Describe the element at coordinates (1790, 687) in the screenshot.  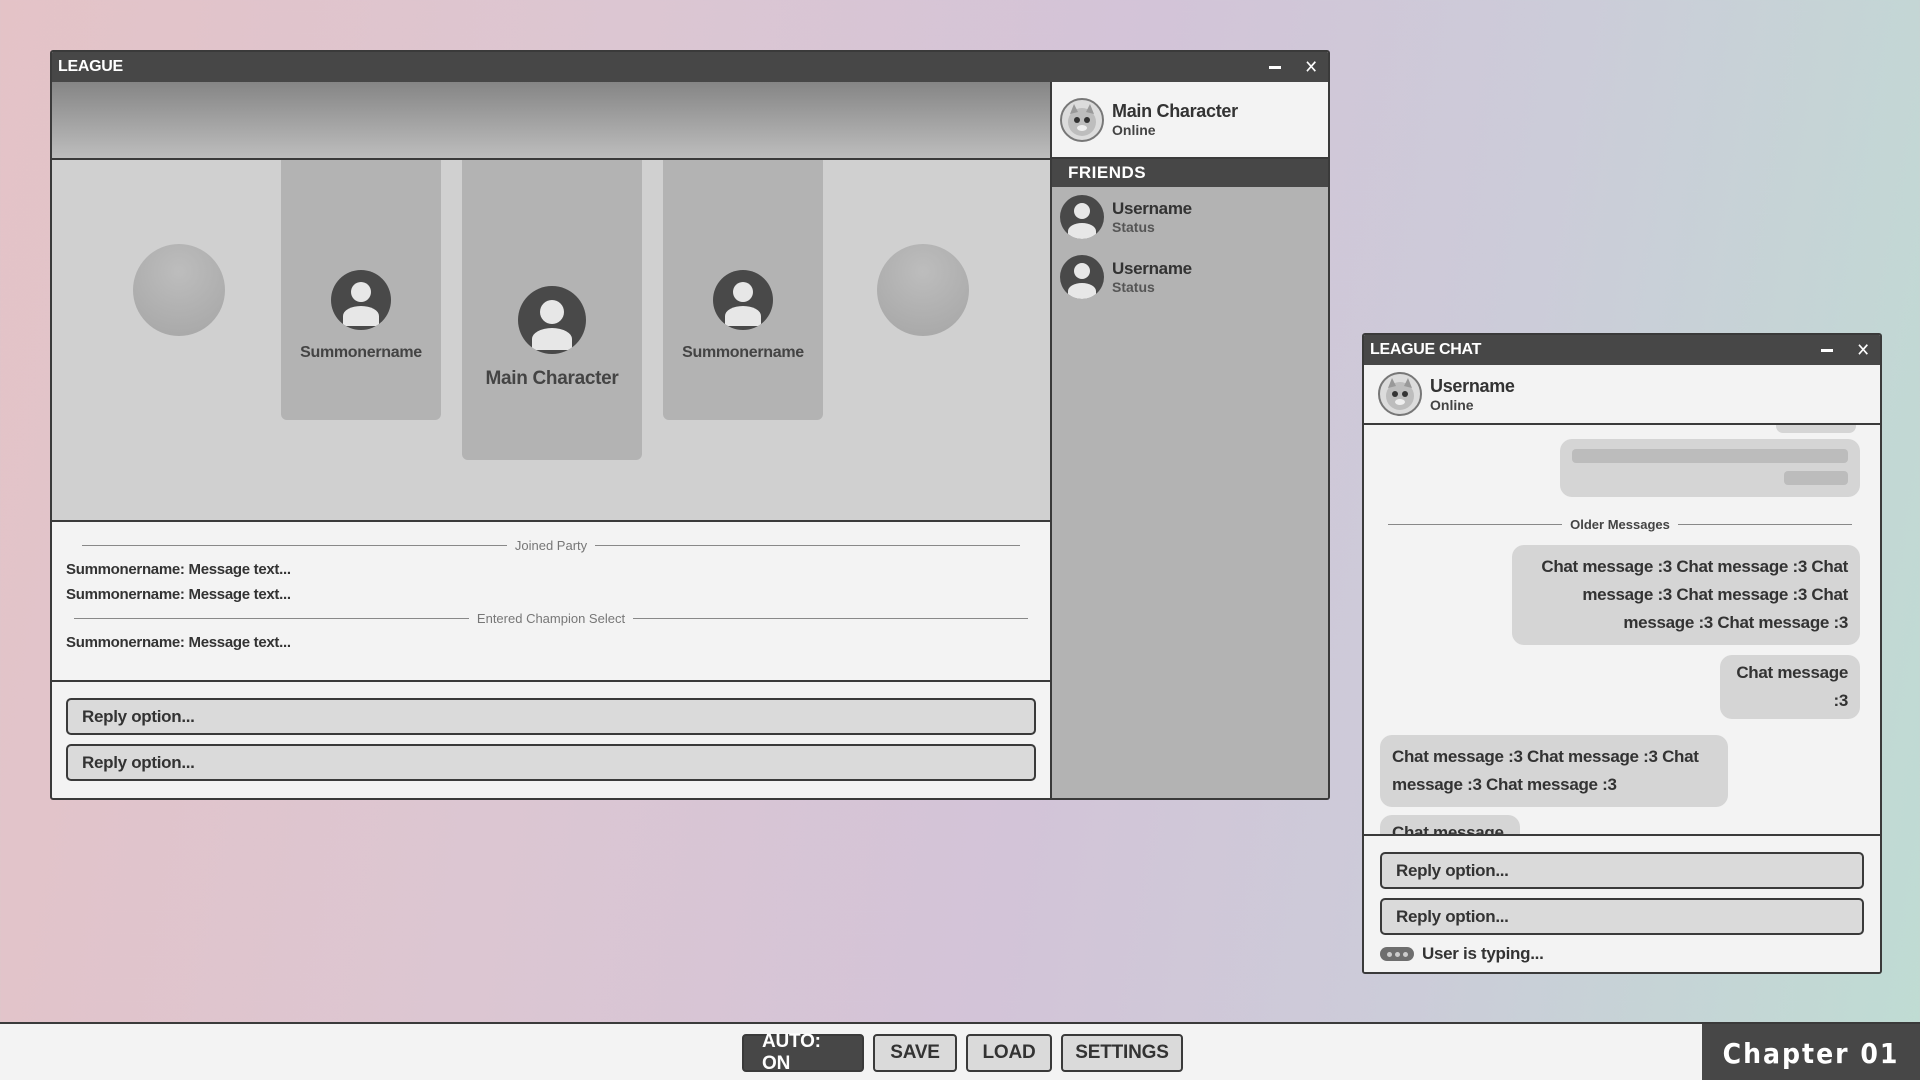
I see `chat-message-outgoing: Chat message :3` at that location.